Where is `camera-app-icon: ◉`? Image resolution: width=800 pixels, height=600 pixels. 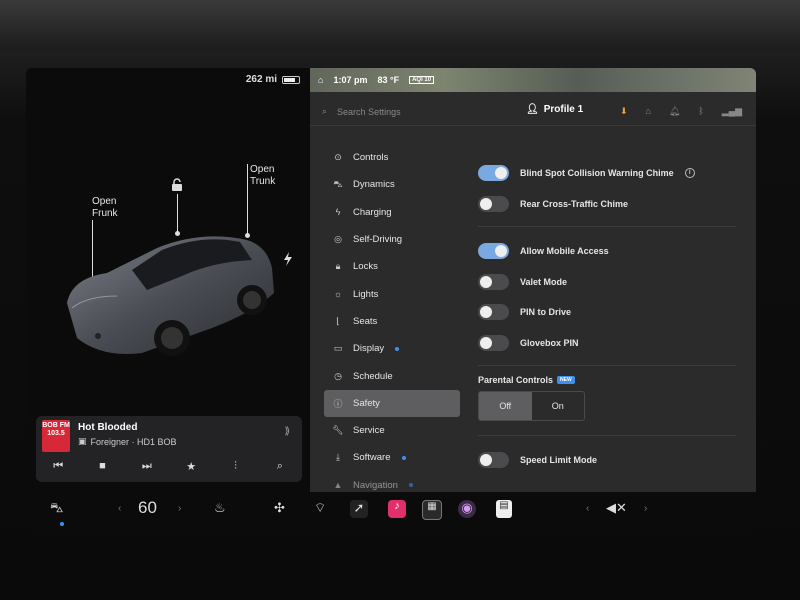
camera-app-icon: ◉ is located at coordinates (467, 509).